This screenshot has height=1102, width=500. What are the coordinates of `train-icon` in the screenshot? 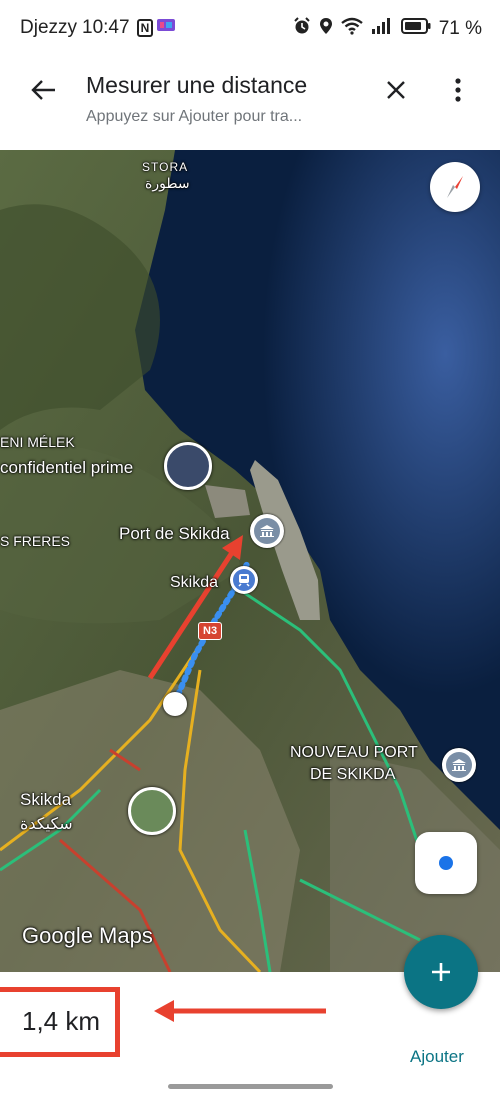 It's located at (244, 580).